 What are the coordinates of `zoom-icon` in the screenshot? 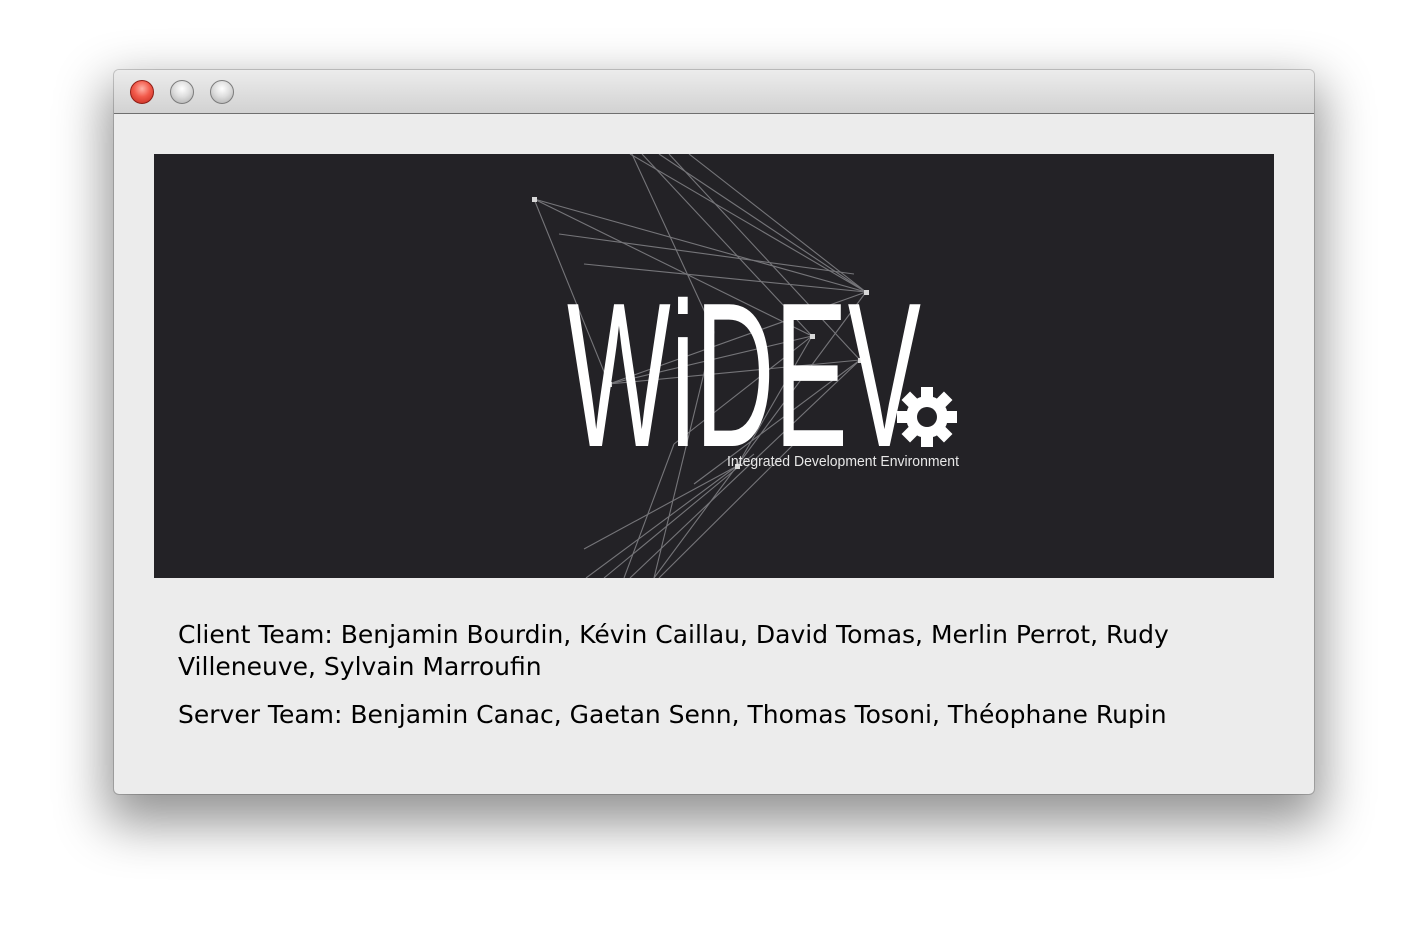 It's located at (222, 92).